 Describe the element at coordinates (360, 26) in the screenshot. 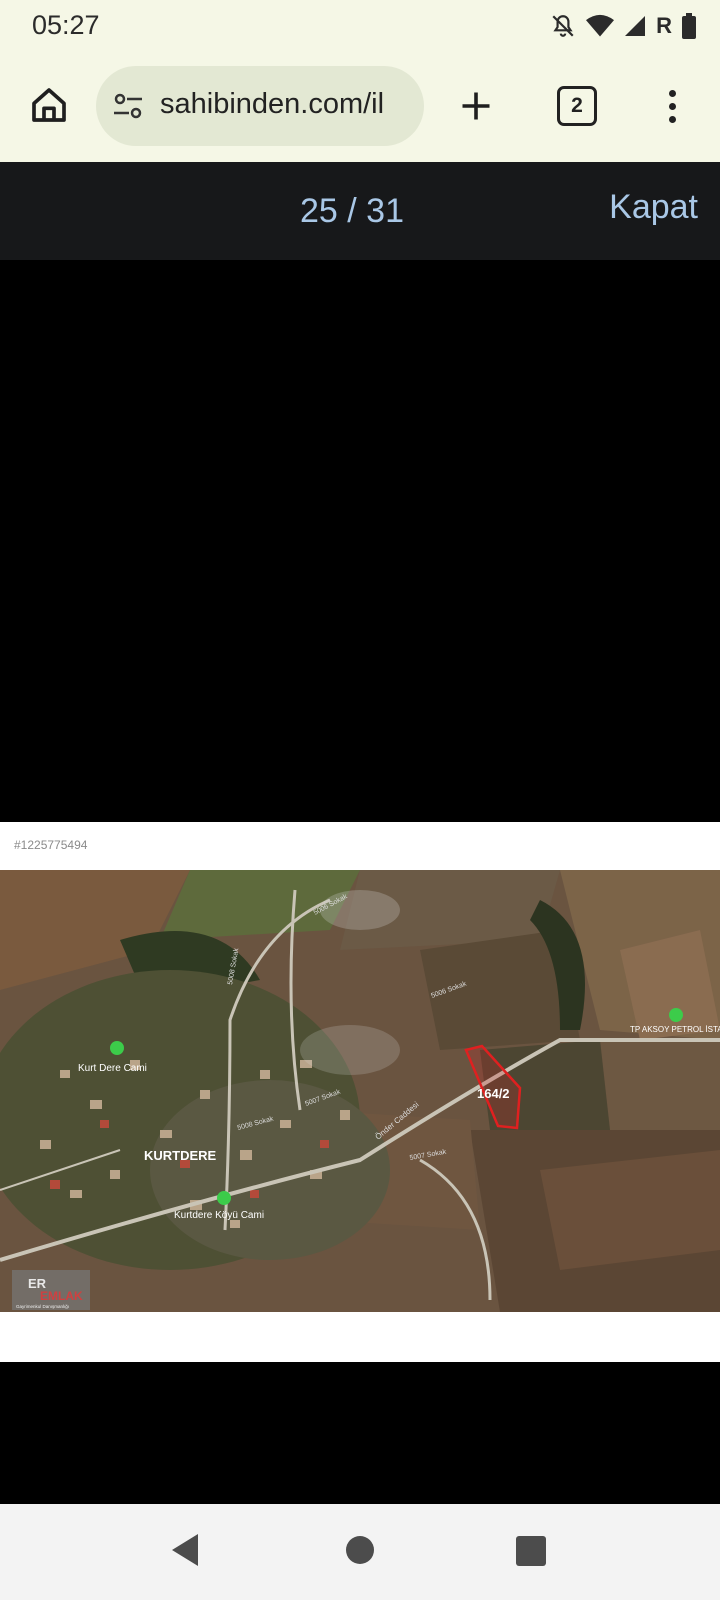

I see `status-bar: 05:27 R` at that location.